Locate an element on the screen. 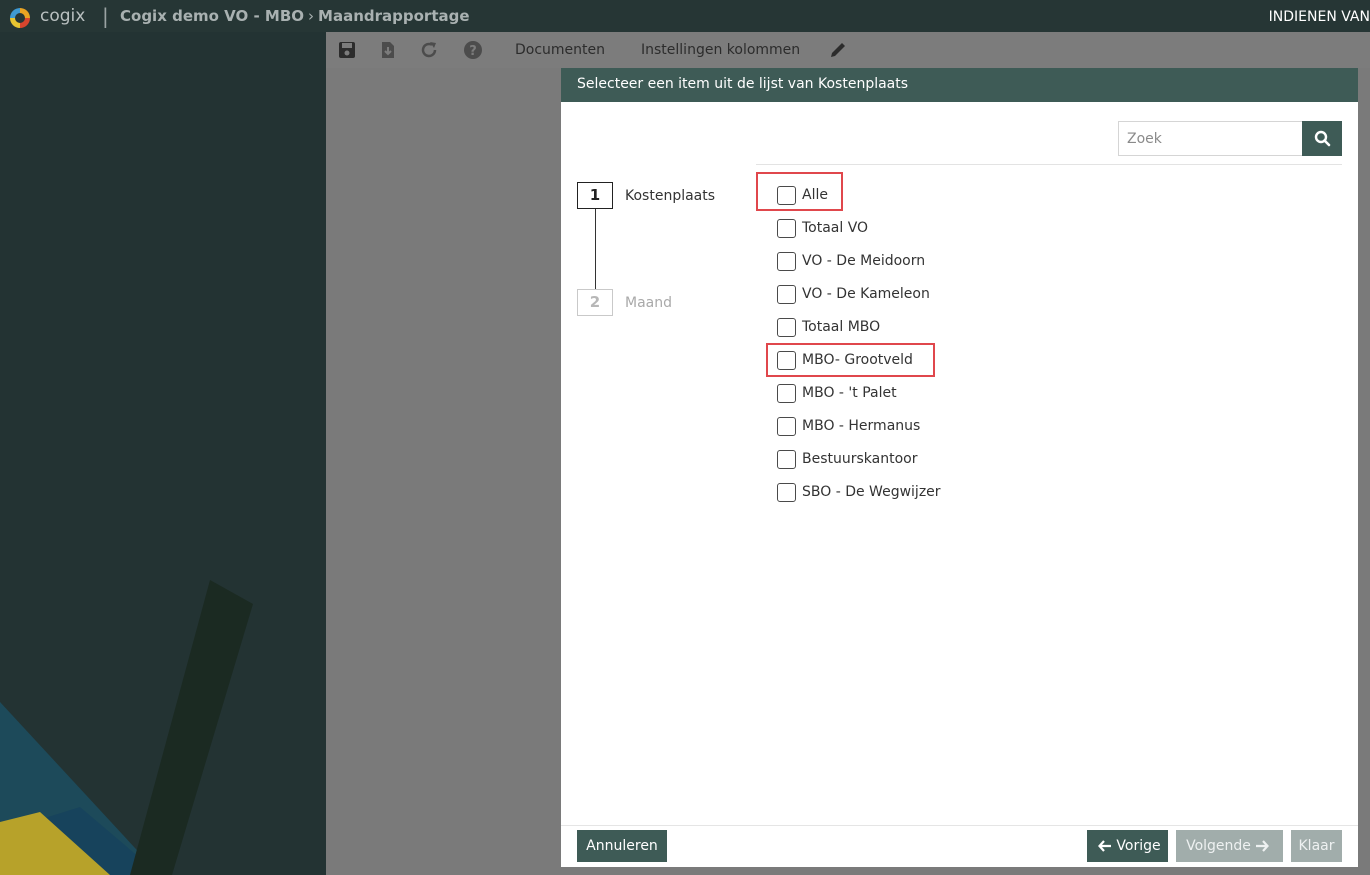 The width and height of the screenshot is (1370, 875). option-totaal-vo: Totaal VO is located at coordinates (822, 228).